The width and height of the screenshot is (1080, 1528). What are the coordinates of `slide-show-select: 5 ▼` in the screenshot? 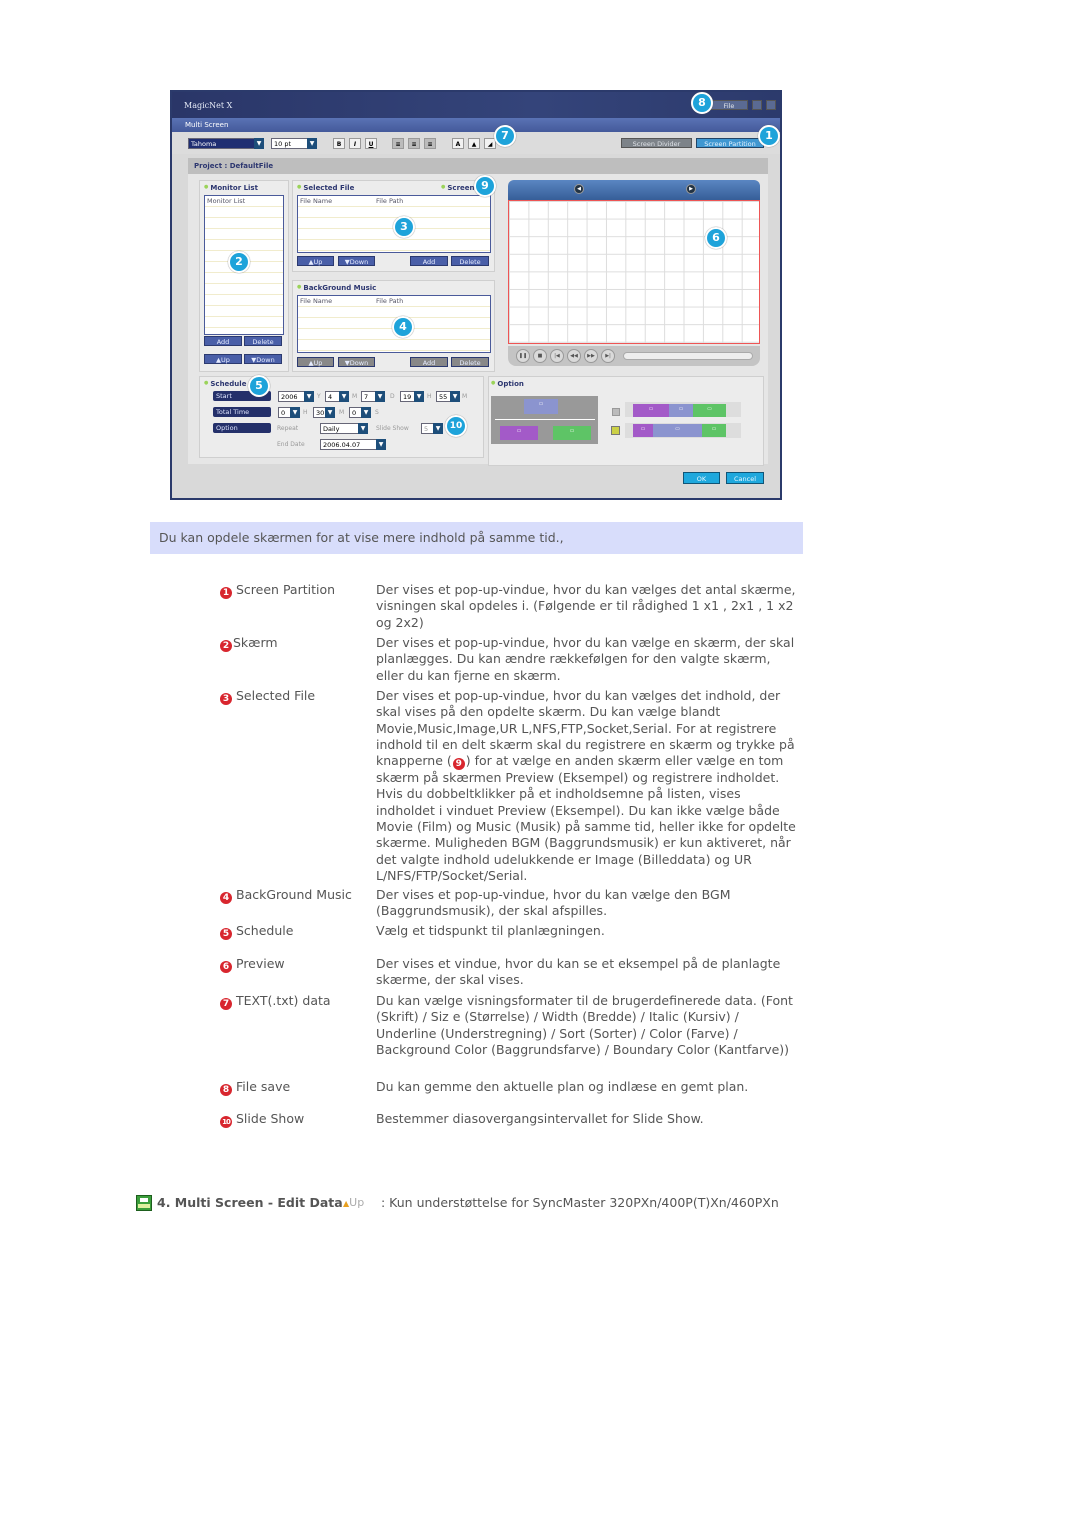 It's located at (432, 428).